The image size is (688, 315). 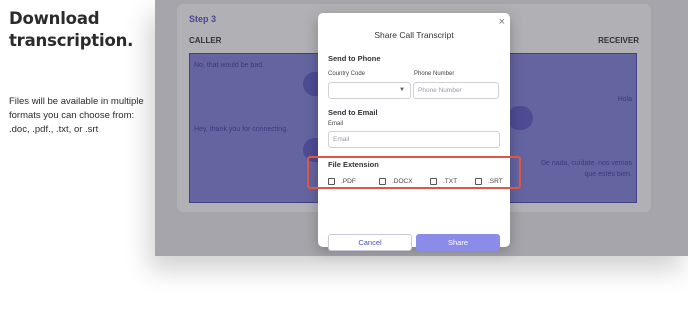 I want to click on close-icon: ×, so click(x=502, y=22).